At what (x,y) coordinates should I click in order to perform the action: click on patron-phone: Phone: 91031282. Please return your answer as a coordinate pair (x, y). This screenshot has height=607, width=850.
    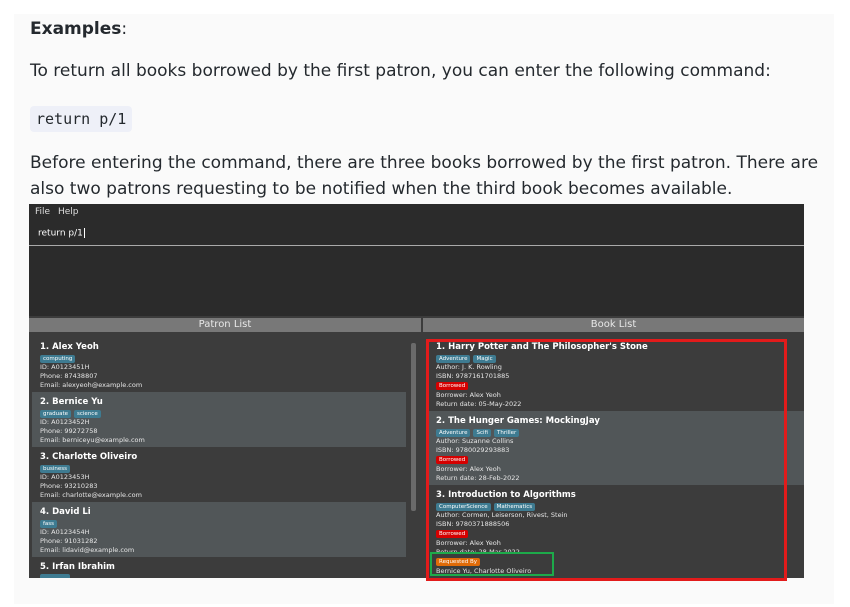
    Looking at the image, I should click on (69, 541).